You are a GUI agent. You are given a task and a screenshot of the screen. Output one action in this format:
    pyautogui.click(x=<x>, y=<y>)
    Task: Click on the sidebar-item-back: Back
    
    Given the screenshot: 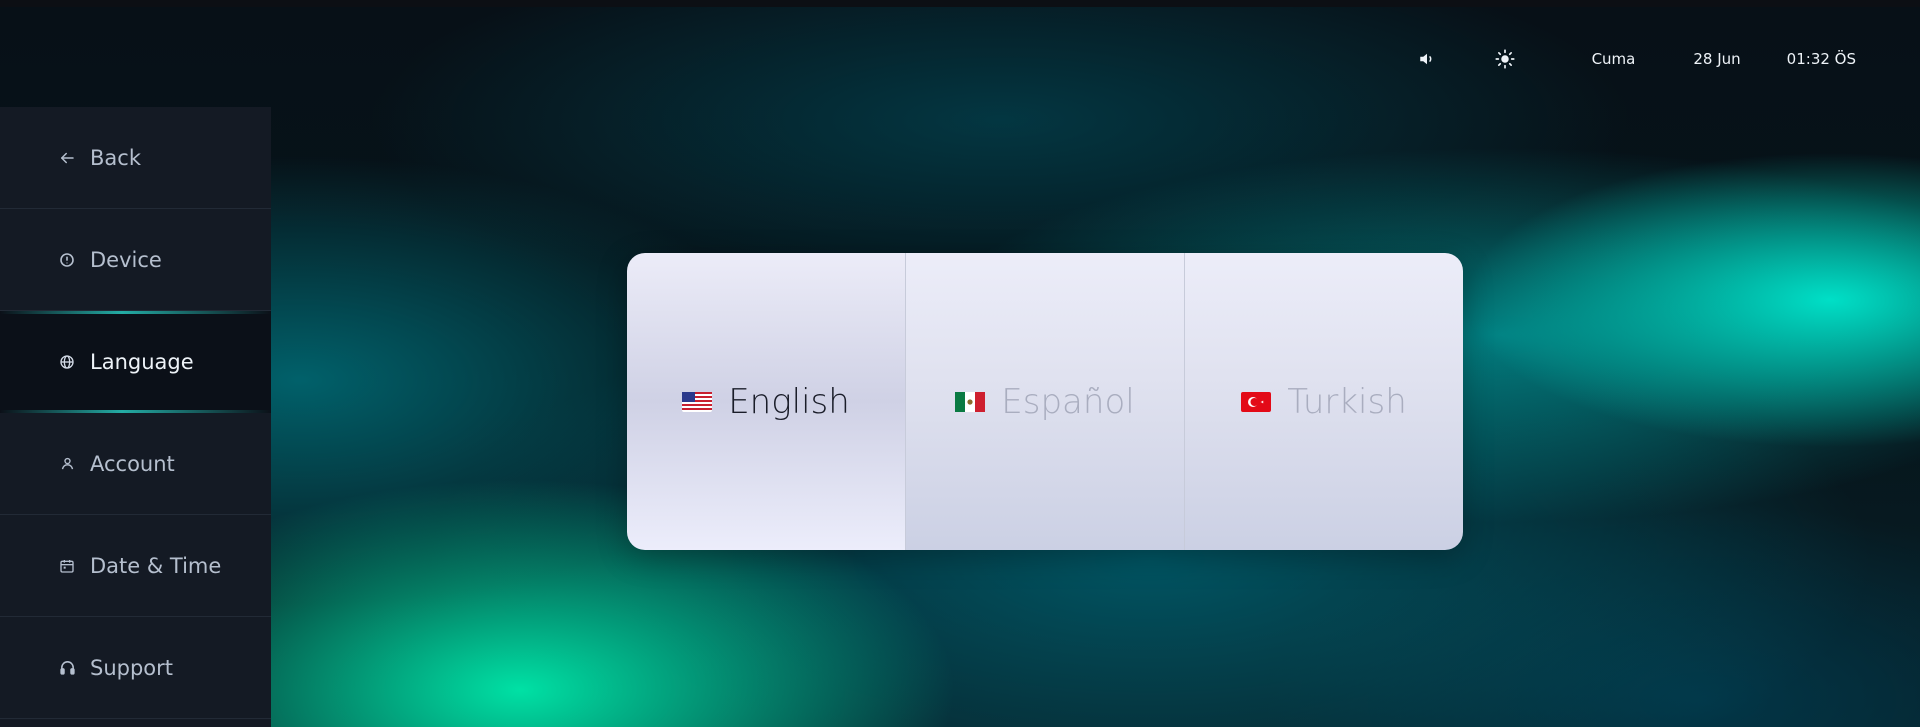 What is the action you would take?
    pyautogui.click(x=135, y=158)
    